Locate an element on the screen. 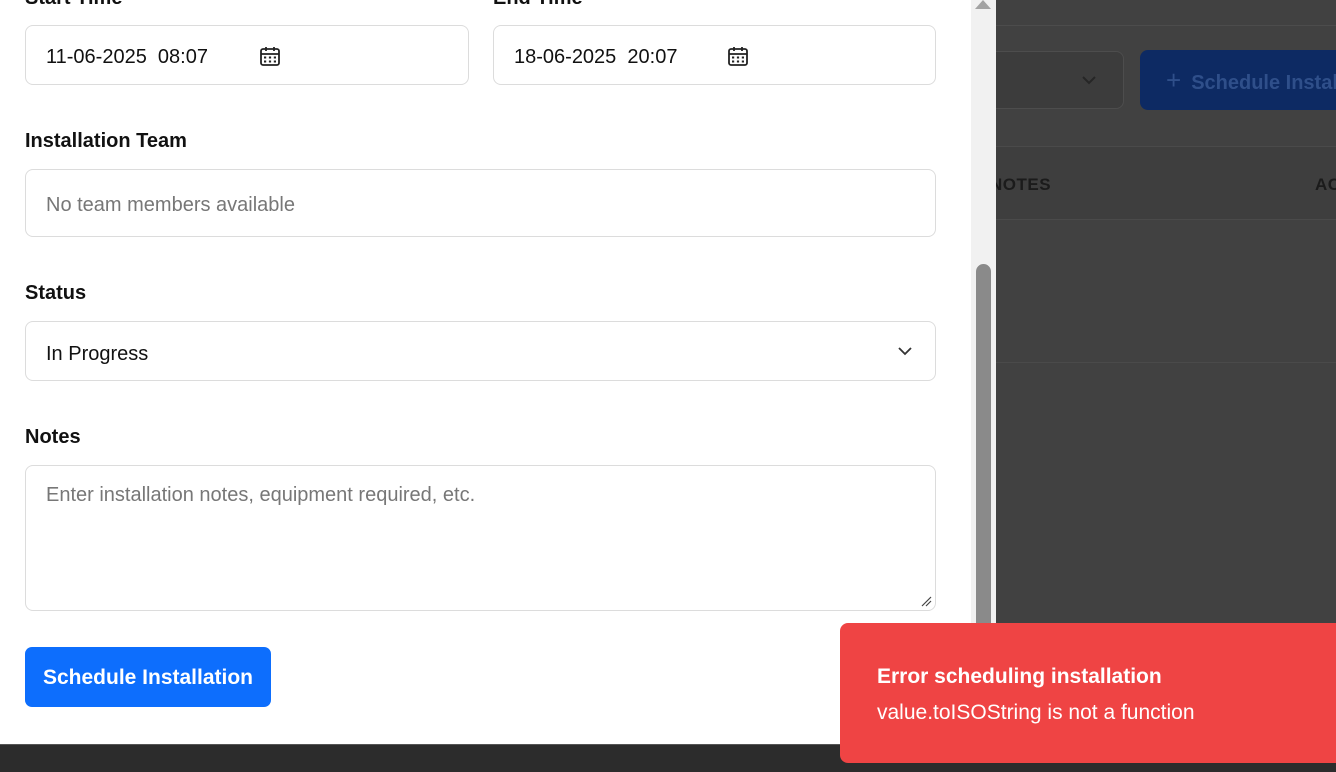 The height and width of the screenshot is (772, 1336). background-filter-select is located at coordinates (1050, 80).